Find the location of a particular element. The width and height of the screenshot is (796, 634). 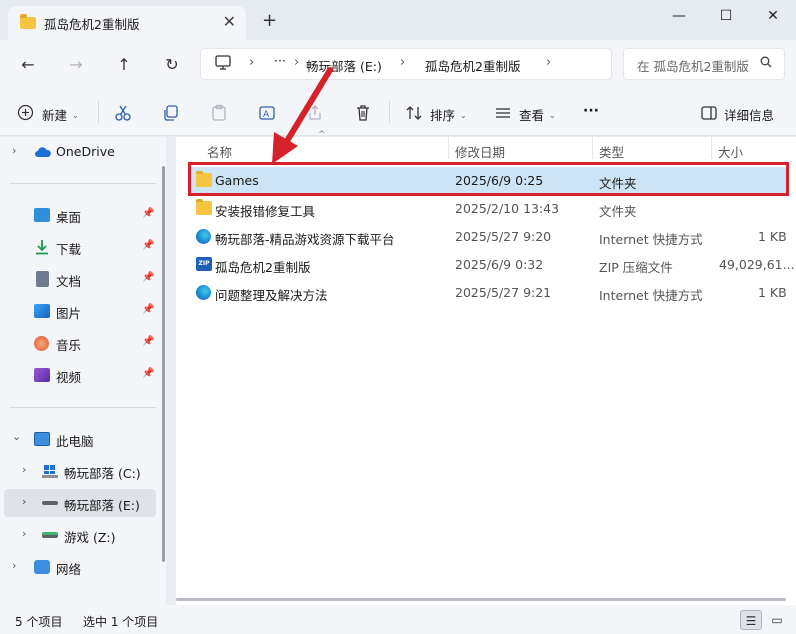

search-icon is located at coordinates (766, 62).